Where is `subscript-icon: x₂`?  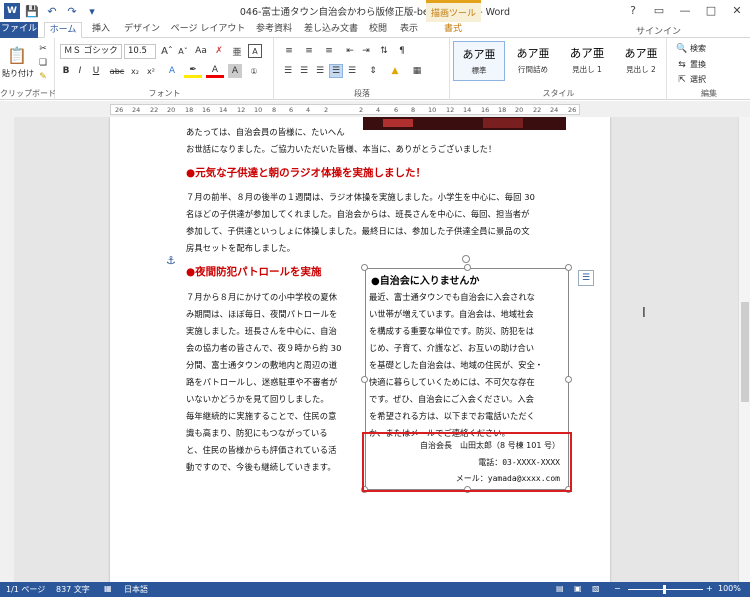
subscript-icon: x₂ is located at coordinates (135, 71).